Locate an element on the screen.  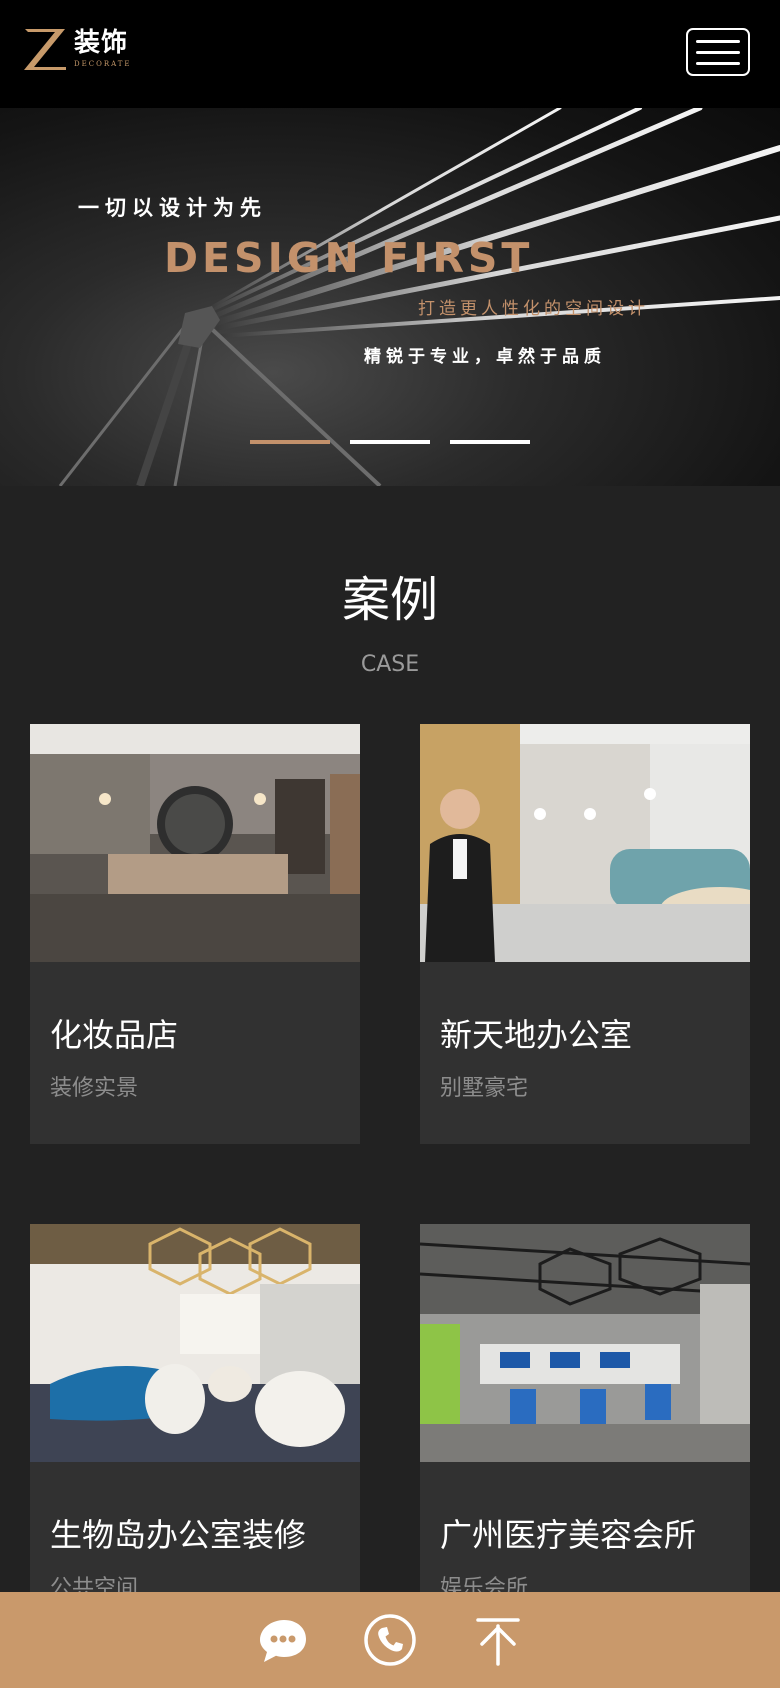
bottom-action-bar is located at coordinates (390, 1640).